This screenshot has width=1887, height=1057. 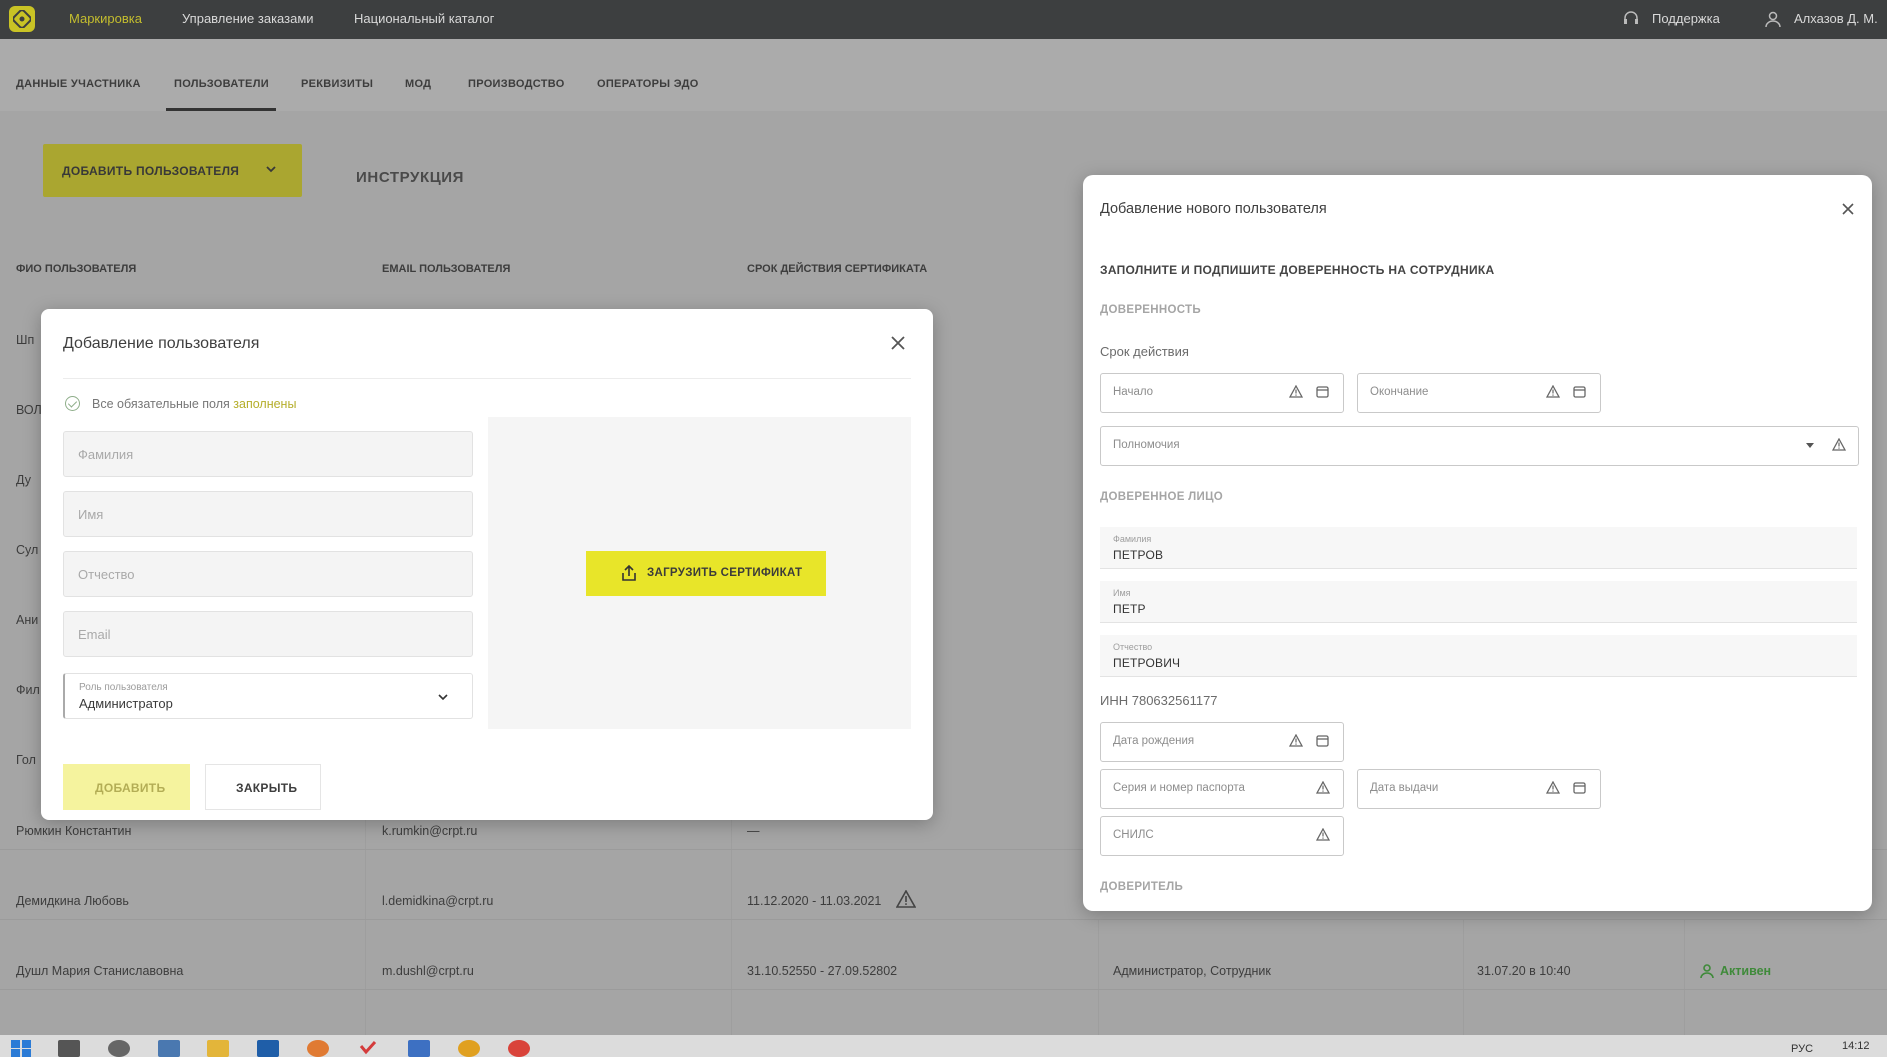 What do you see at coordinates (1836, 18) in the screenshot?
I see `current-user-name: Алхазов Д. М.` at bounding box center [1836, 18].